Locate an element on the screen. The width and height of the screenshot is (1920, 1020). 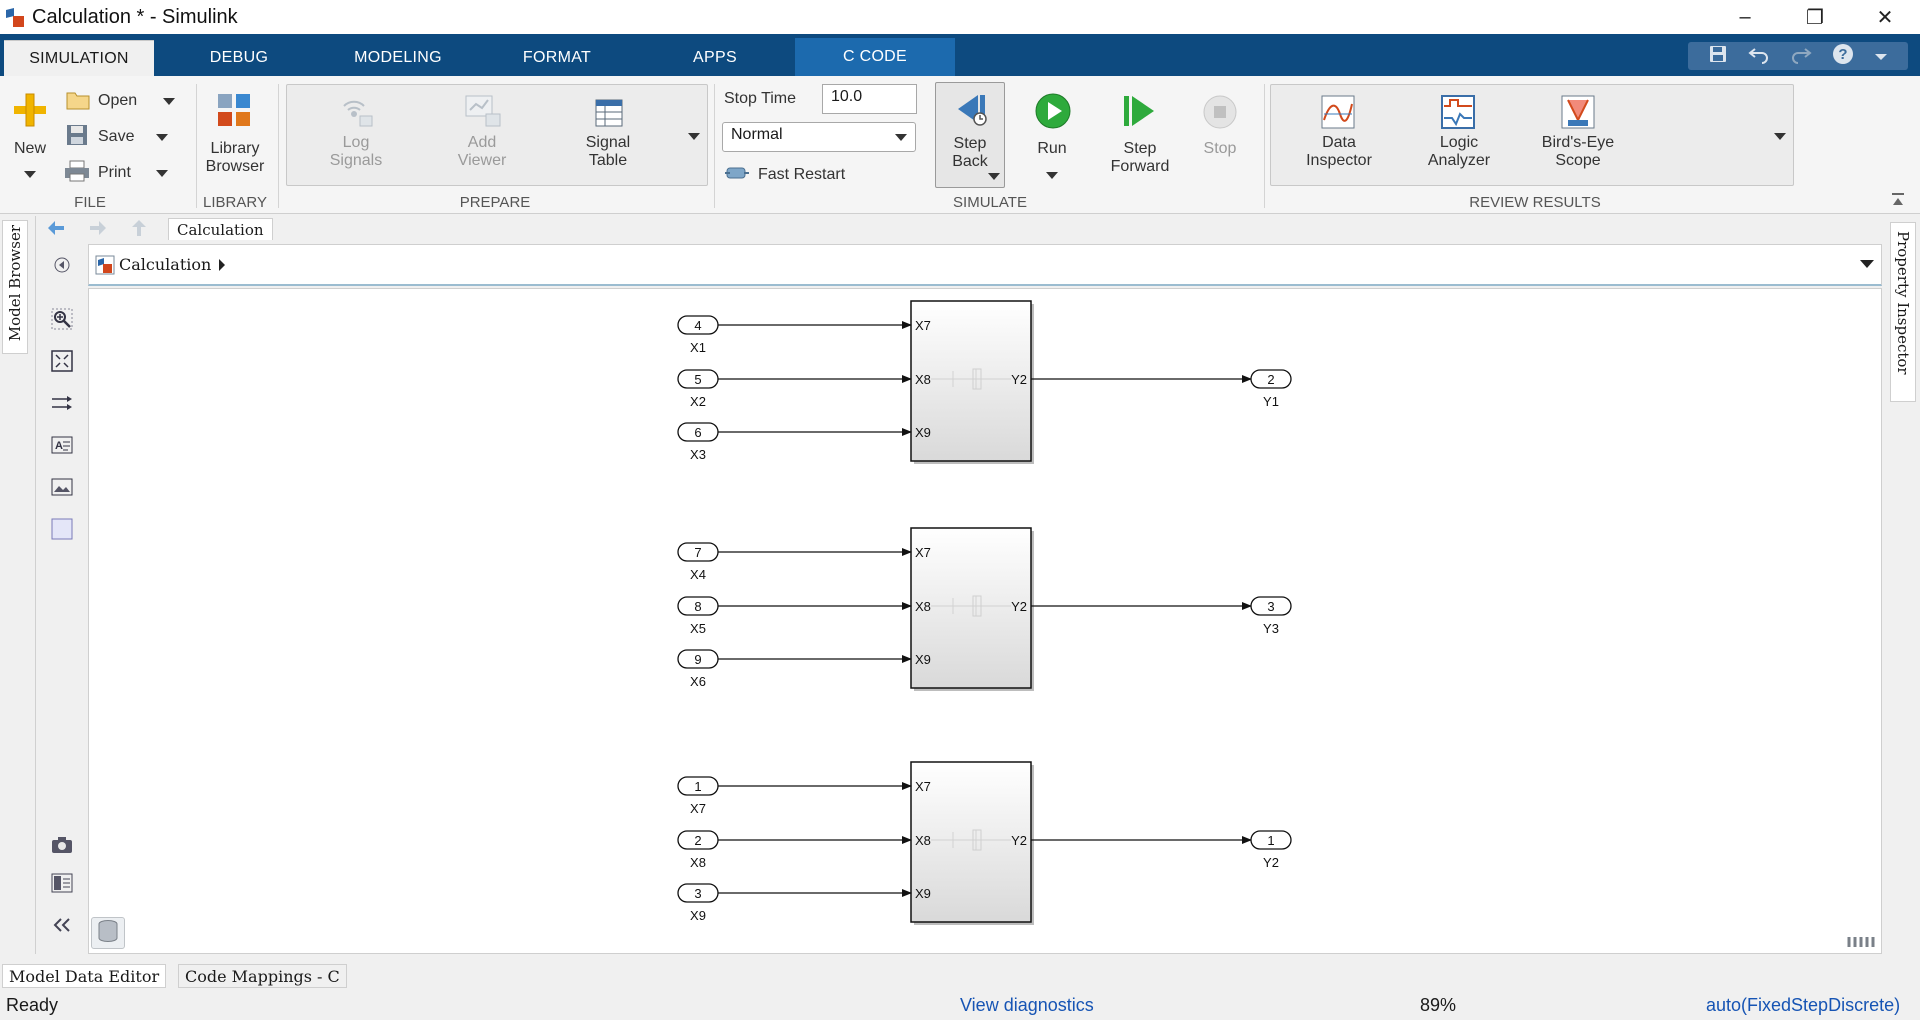
stop-button: Stop is located at coordinates (1220, 149).